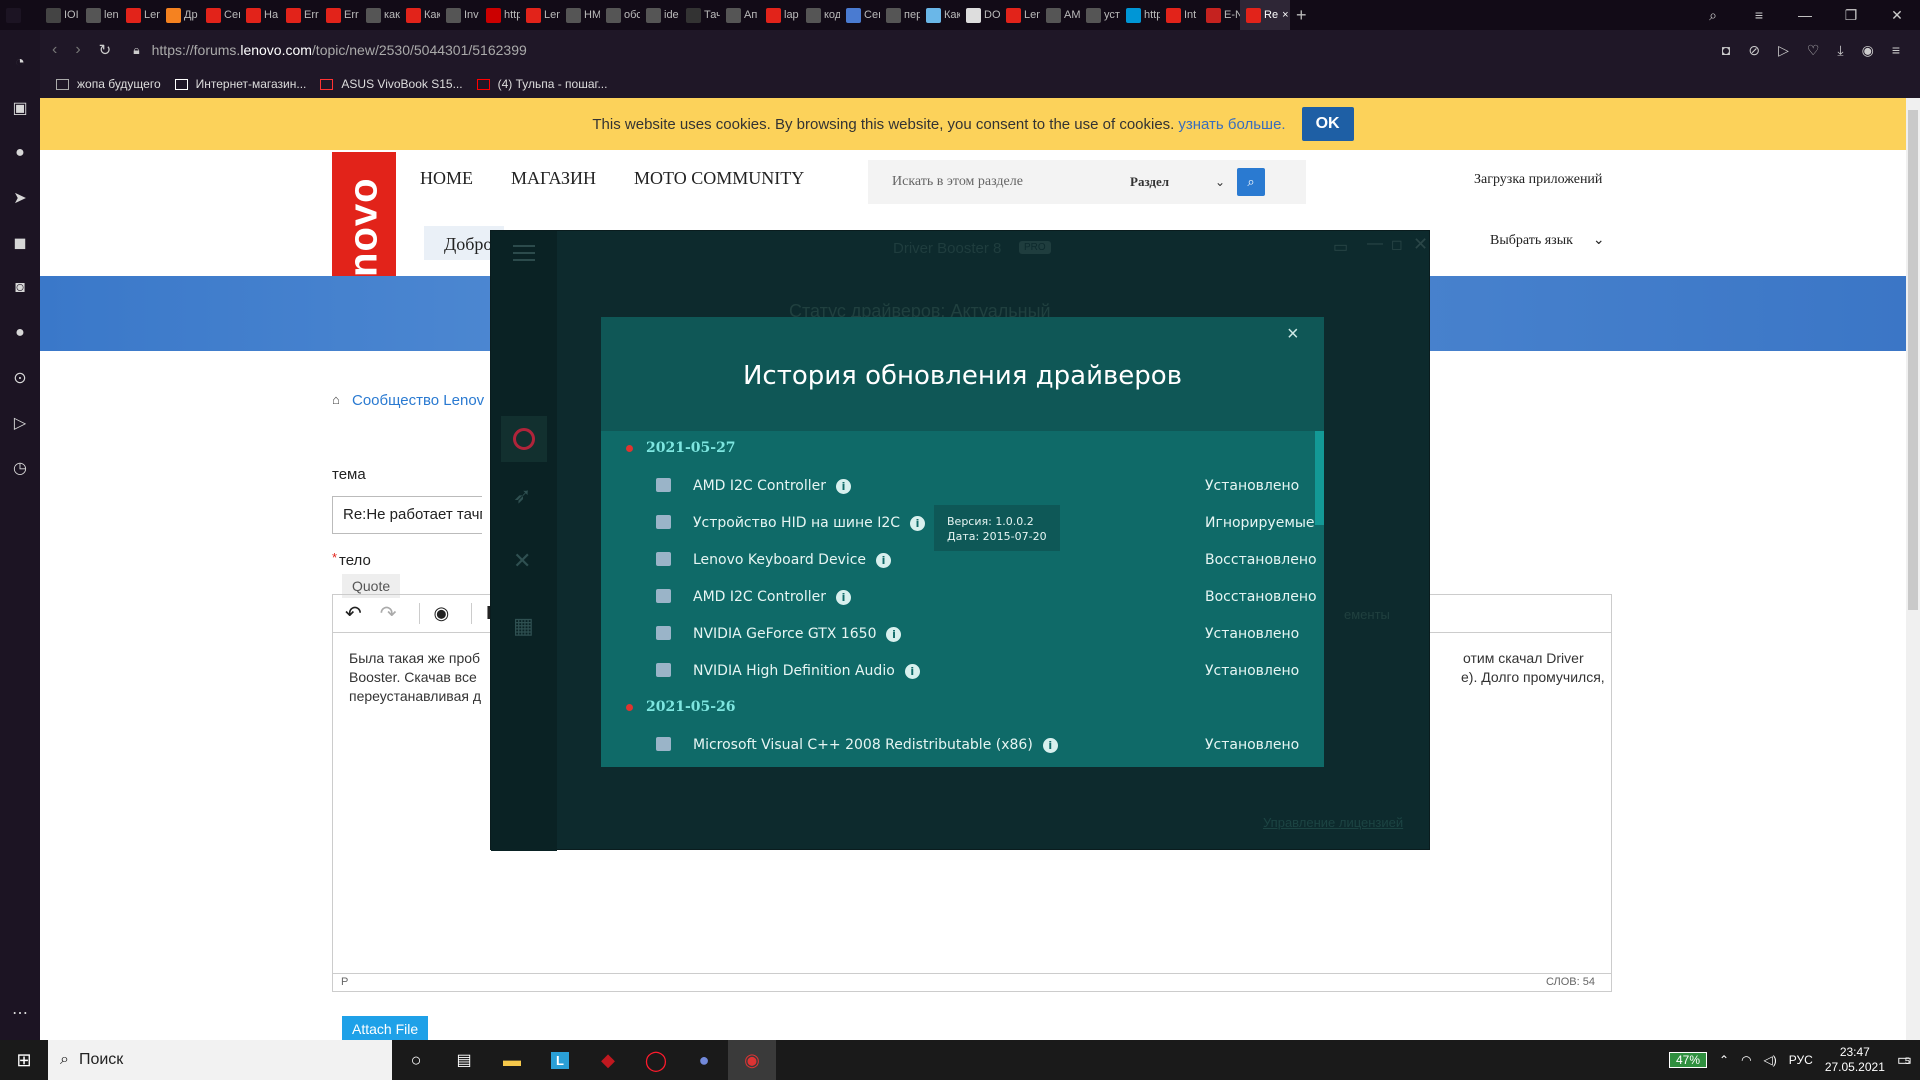 This screenshot has width=1920, height=1080. I want to click on cortana-icon: ○, so click(416, 1060).